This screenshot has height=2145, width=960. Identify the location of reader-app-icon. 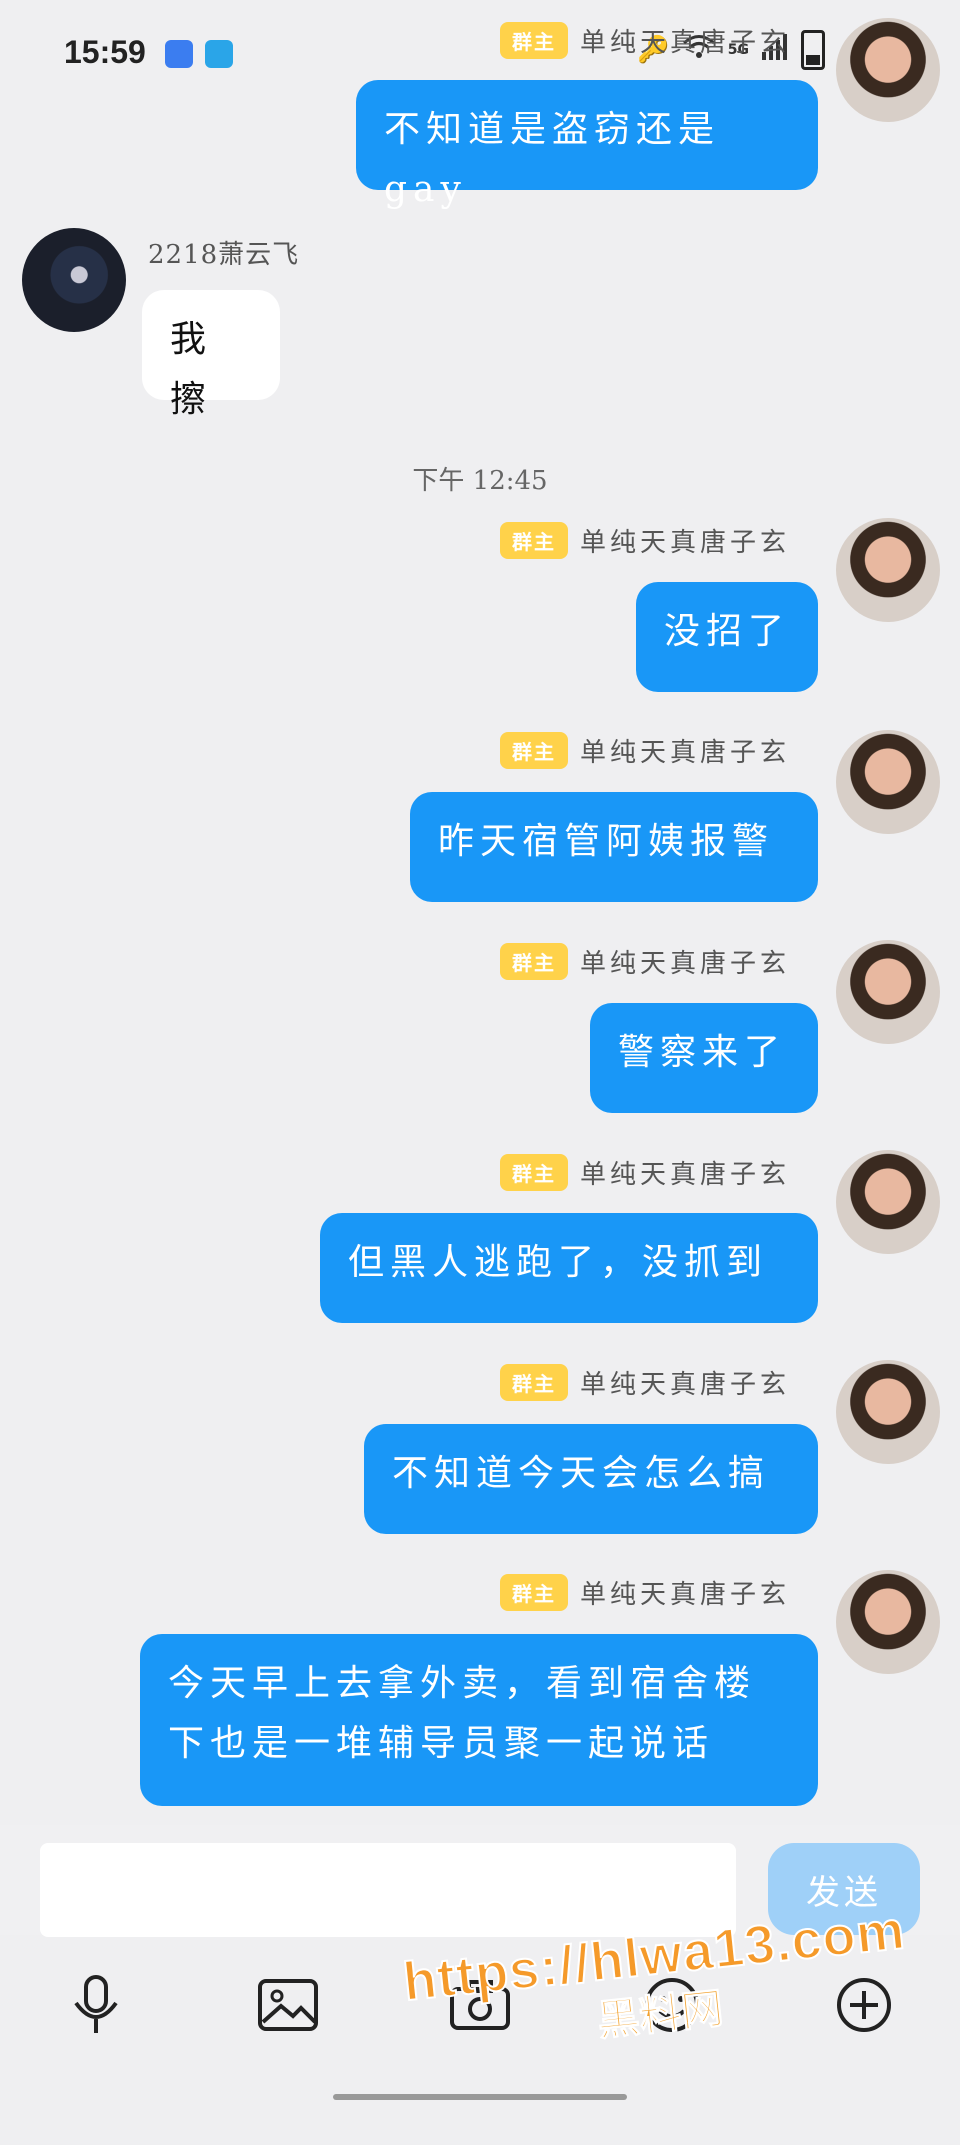
(219, 54).